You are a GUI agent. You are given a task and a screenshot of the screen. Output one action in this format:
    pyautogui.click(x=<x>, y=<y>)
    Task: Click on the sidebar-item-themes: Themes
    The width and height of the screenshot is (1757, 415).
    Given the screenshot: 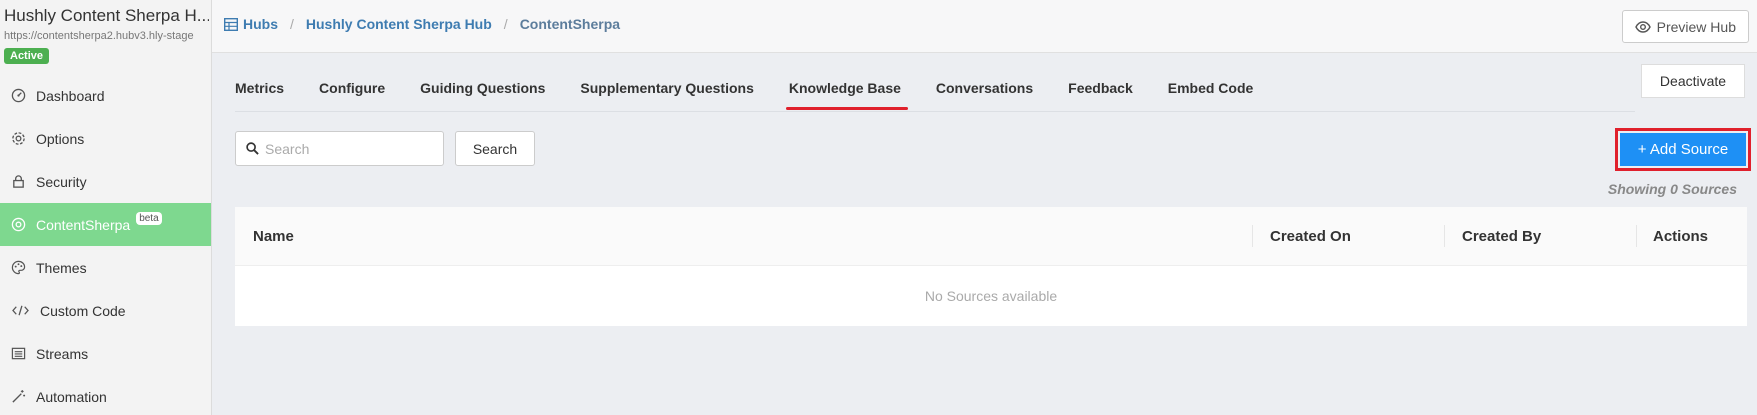 What is the action you would take?
    pyautogui.click(x=105, y=267)
    